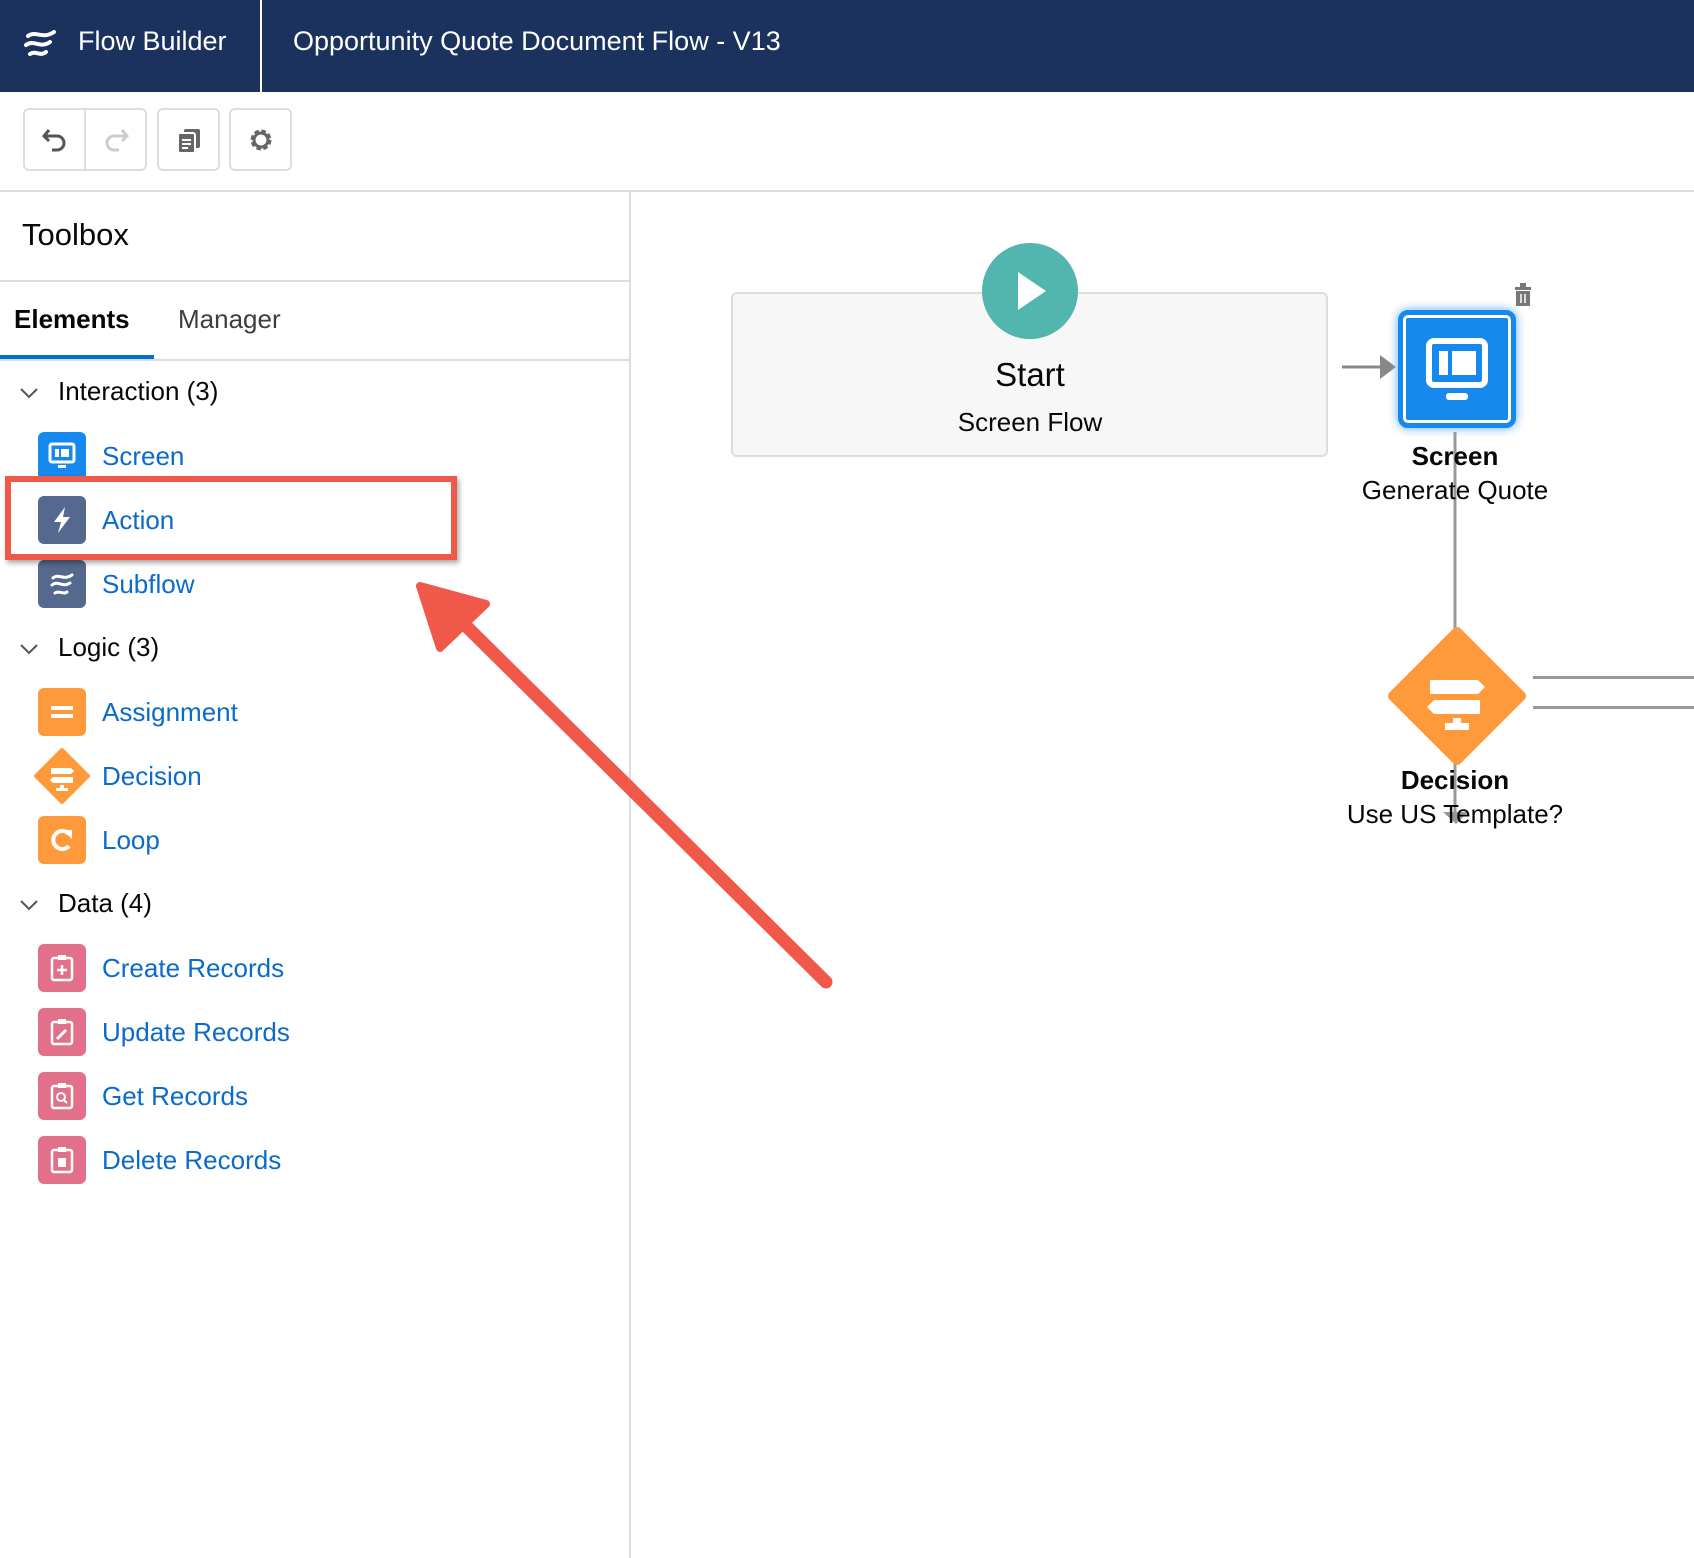 The height and width of the screenshot is (1558, 1694). I want to click on toolbox-item-get-records: Get Records, so click(143, 1096).